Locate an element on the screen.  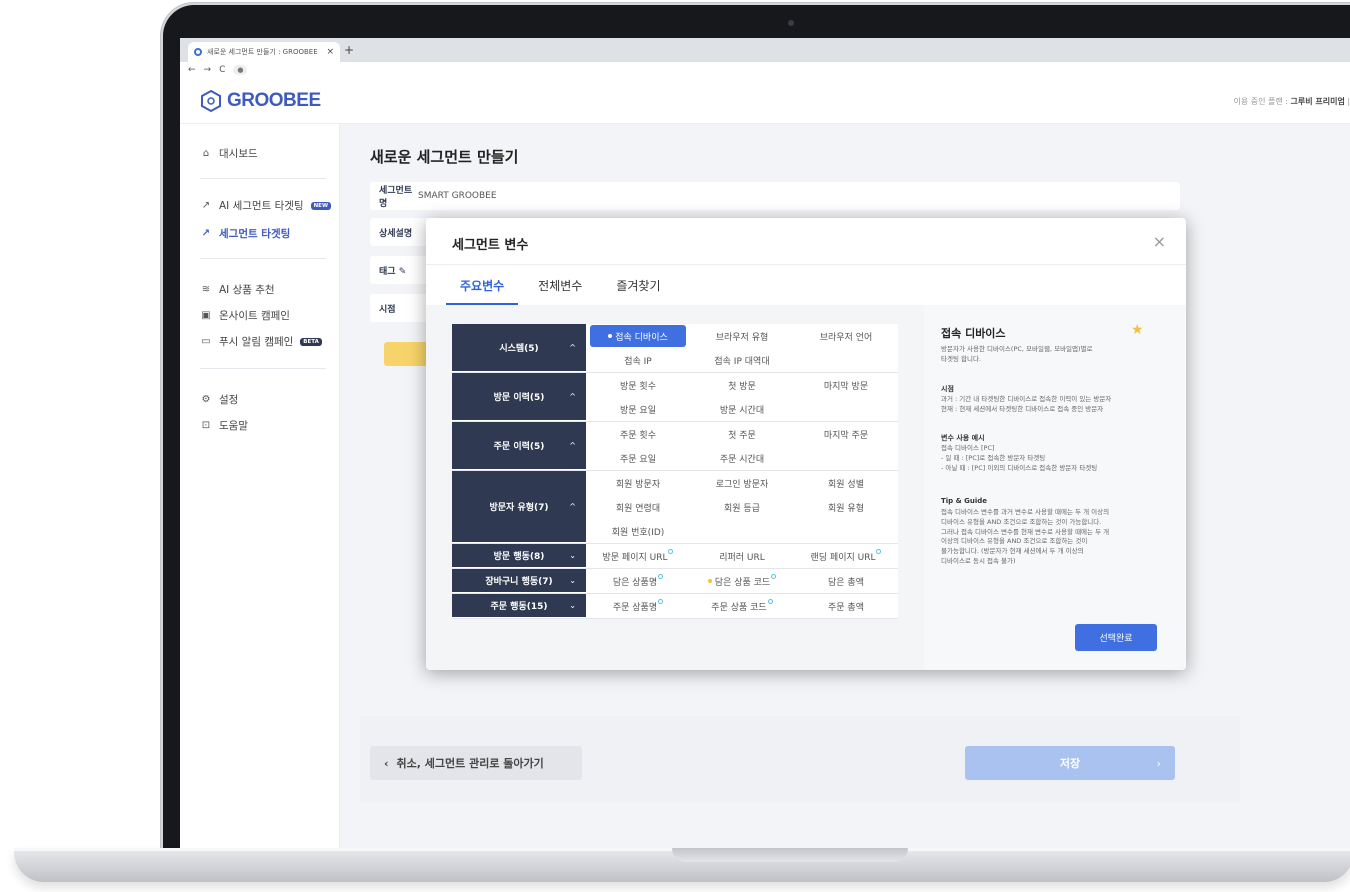
new-badge: NEW is located at coordinates (321, 205).